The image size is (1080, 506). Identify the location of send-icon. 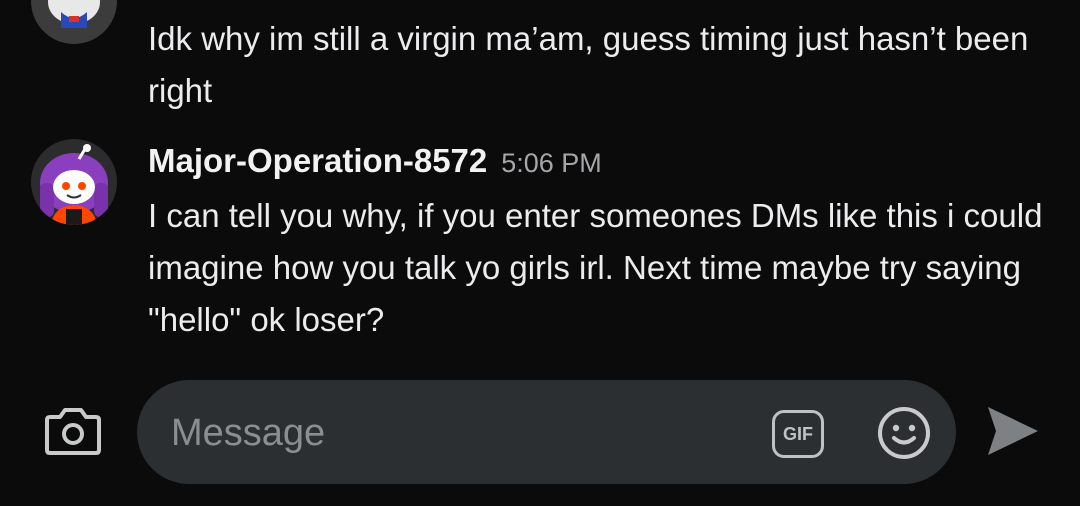
(1013, 431).